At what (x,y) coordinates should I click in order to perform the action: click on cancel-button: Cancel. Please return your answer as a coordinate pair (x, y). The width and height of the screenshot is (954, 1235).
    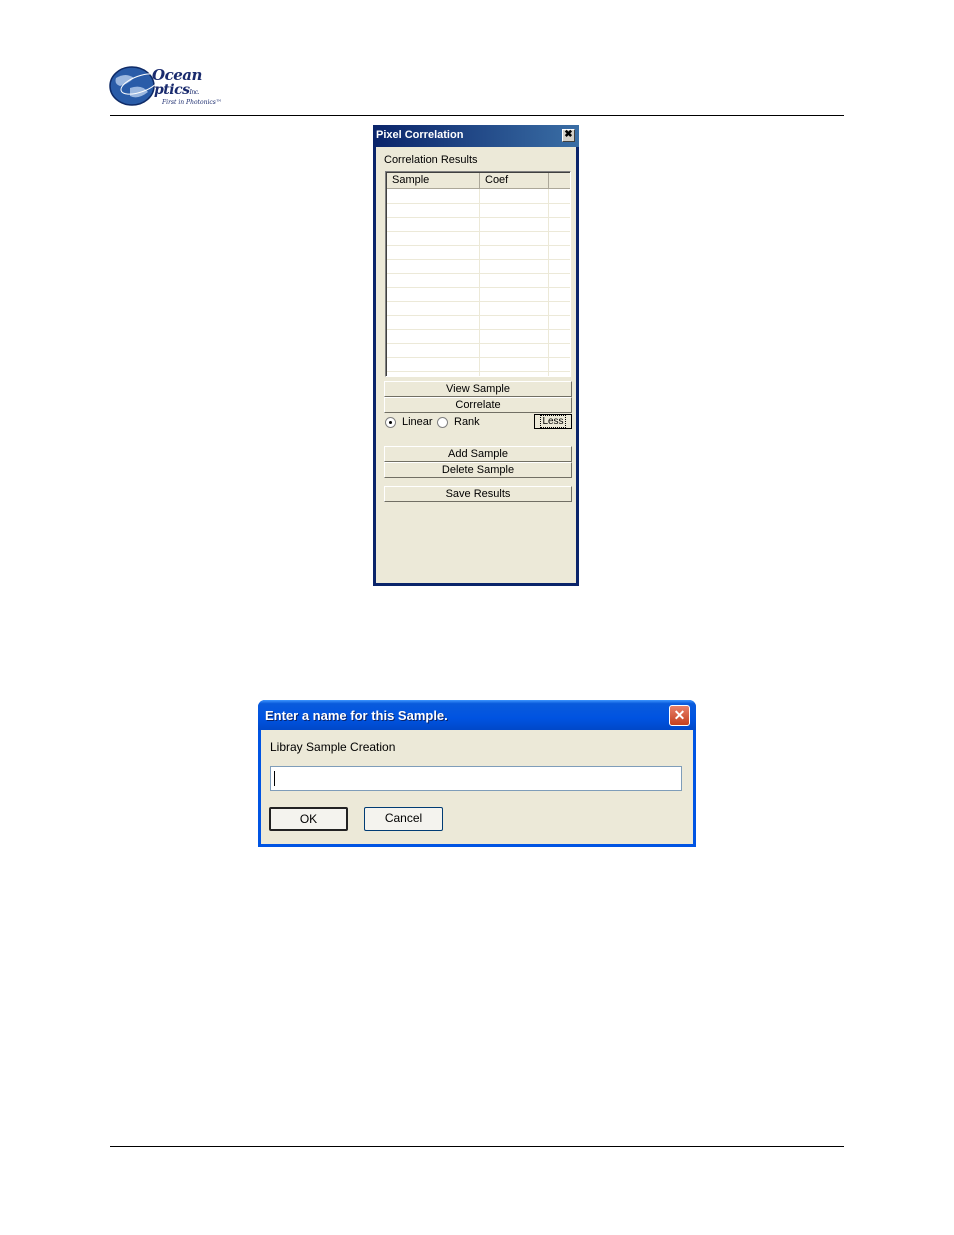
    Looking at the image, I should click on (403, 819).